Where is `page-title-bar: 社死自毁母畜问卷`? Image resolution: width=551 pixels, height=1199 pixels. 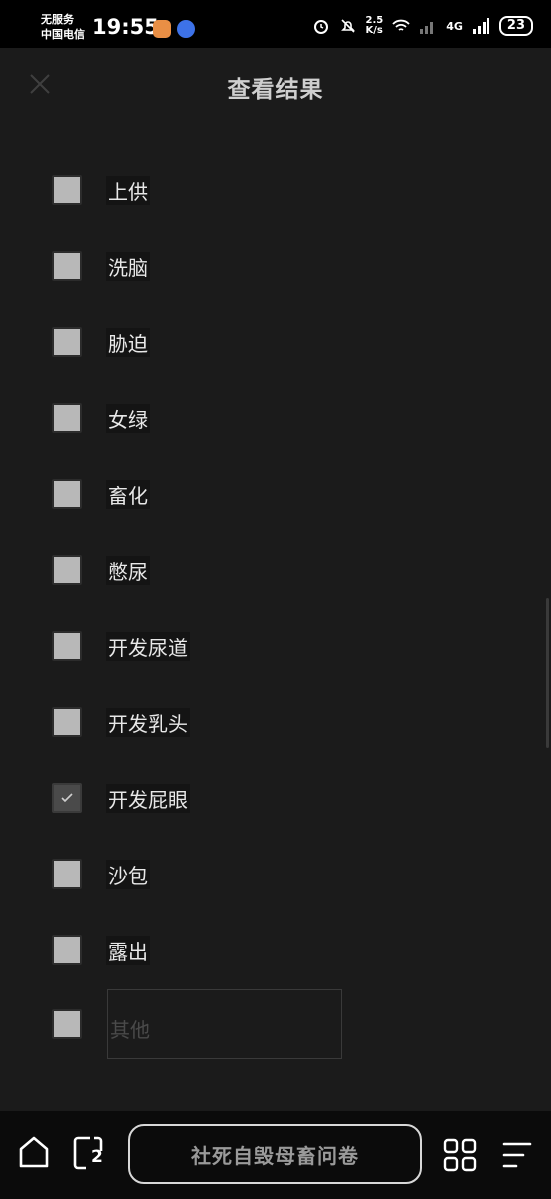 page-title-bar: 社死自毁母畜问卷 is located at coordinates (275, 1154).